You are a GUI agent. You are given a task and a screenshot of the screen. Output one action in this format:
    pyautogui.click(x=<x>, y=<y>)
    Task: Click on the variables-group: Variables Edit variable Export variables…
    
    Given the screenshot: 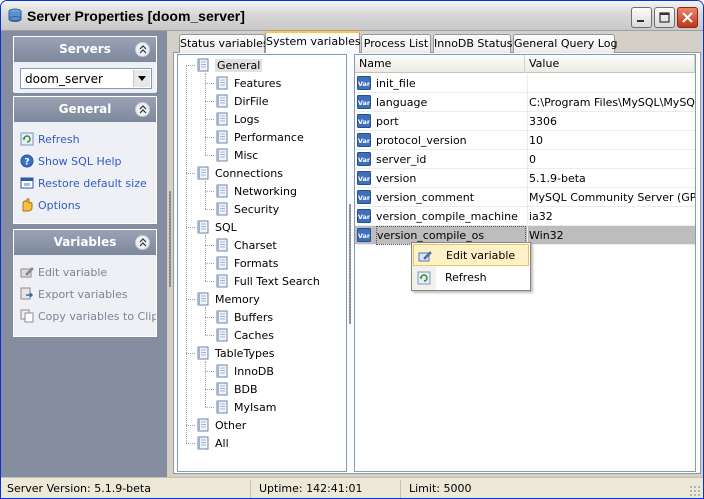 What is the action you would take?
    pyautogui.click(x=85, y=283)
    